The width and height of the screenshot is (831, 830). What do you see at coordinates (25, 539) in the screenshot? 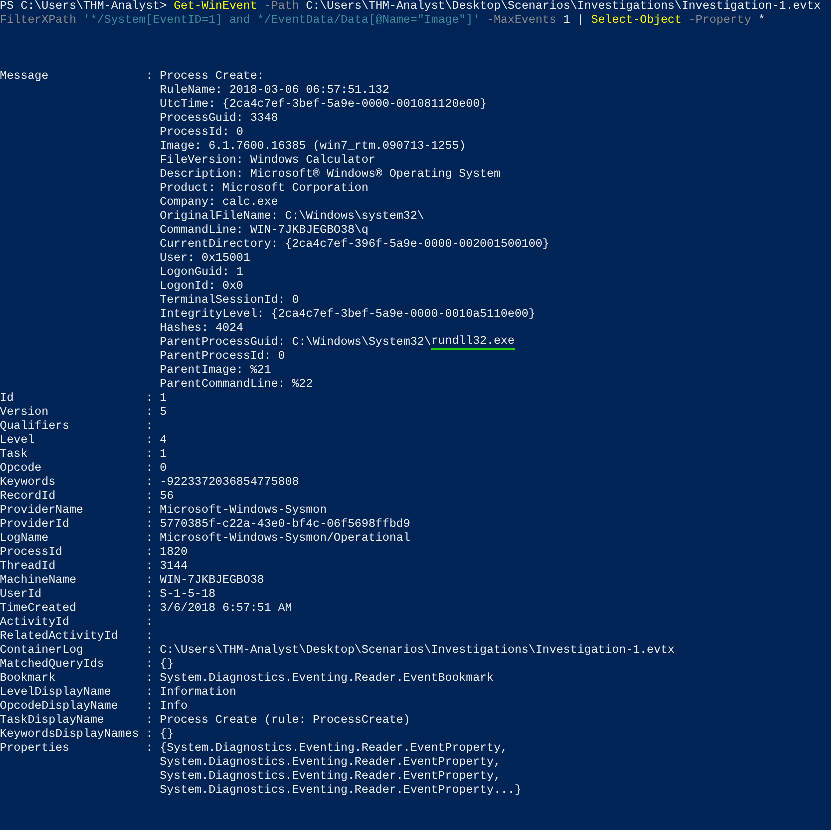
I see `property-name: LogName` at bounding box center [25, 539].